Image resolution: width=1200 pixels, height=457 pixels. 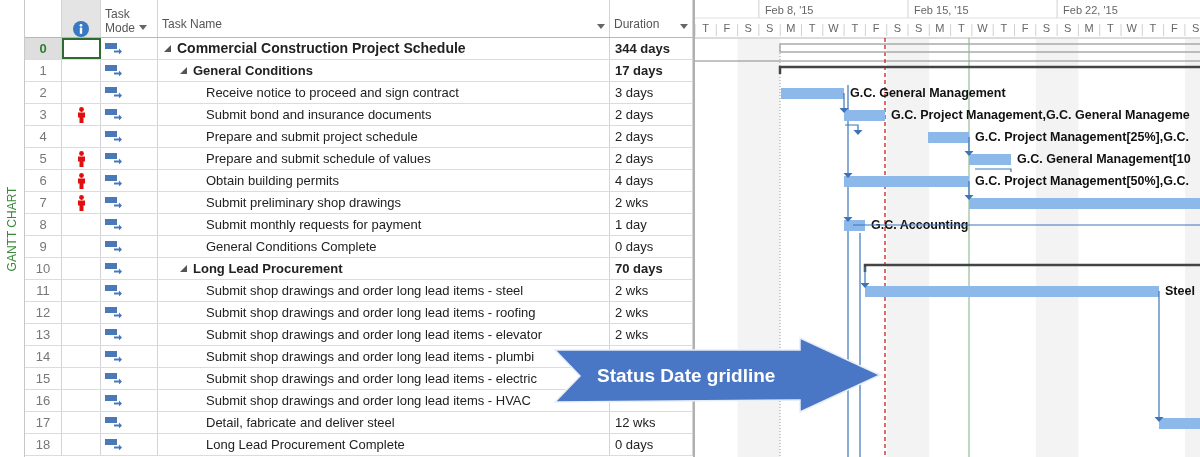 What do you see at coordinates (43, 180) in the screenshot?
I see `row-header: 6` at bounding box center [43, 180].